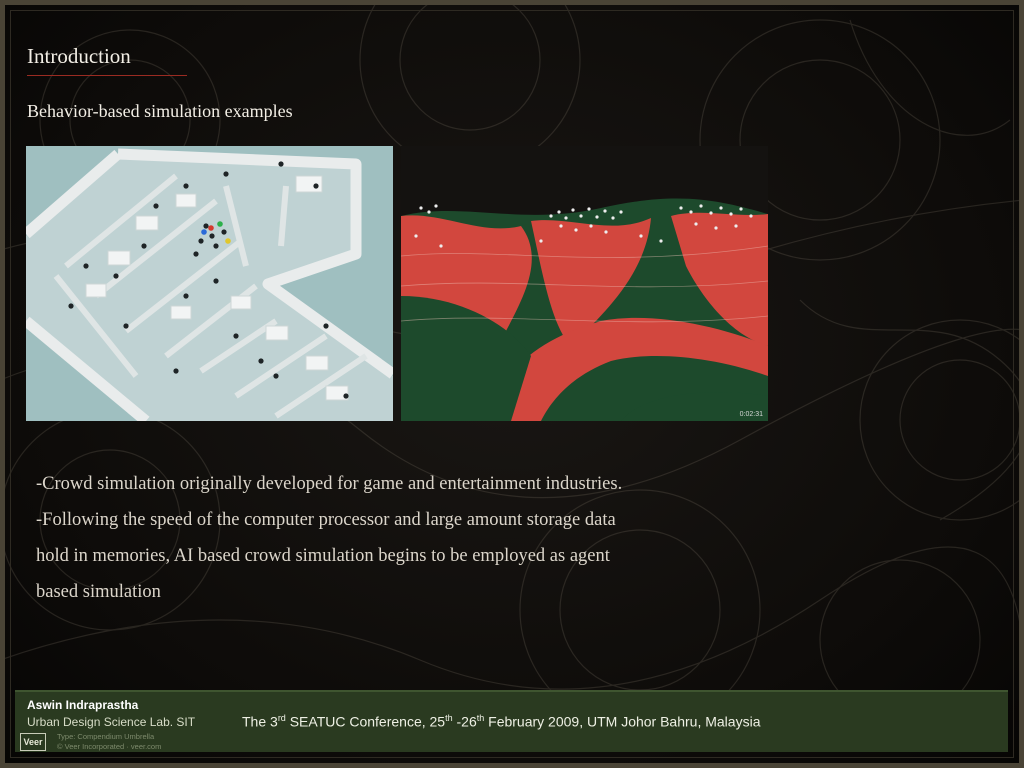 The height and width of the screenshot is (768, 1024). What do you see at coordinates (449, 718) in the screenshot?
I see `conference-sup-2: th` at bounding box center [449, 718].